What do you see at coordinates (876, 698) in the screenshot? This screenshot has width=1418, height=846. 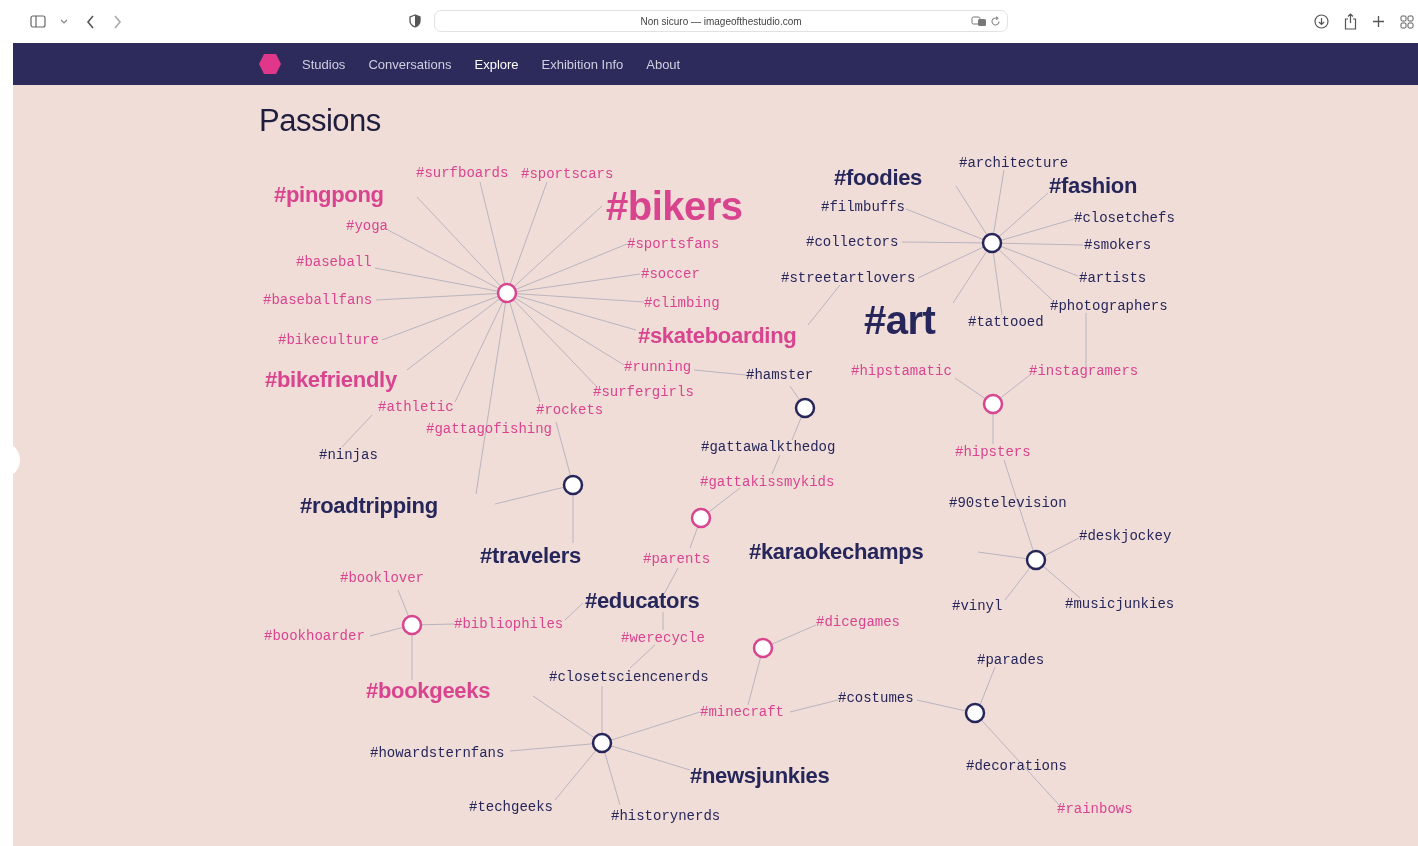 I see `hashtag-label: #costumes` at bounding box center [876, 698].